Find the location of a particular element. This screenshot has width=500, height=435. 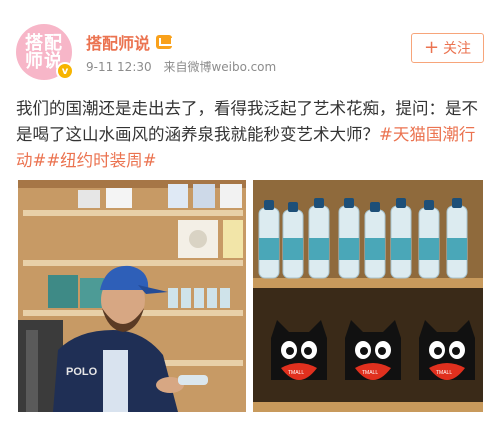

username: 搭配师说 is located at coordinates (118, 42).